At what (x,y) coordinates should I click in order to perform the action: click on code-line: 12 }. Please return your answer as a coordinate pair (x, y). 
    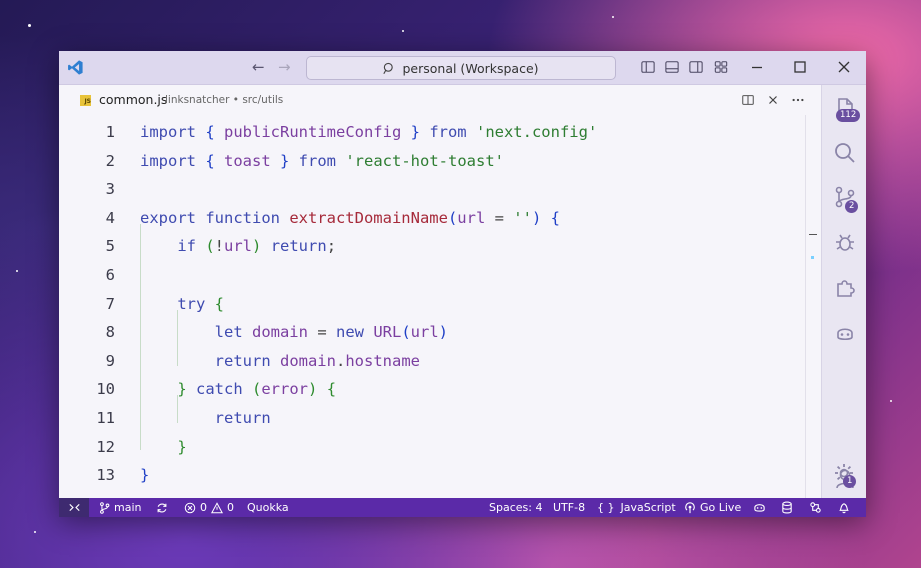
    Looking at the image, I should click on (429, 447).